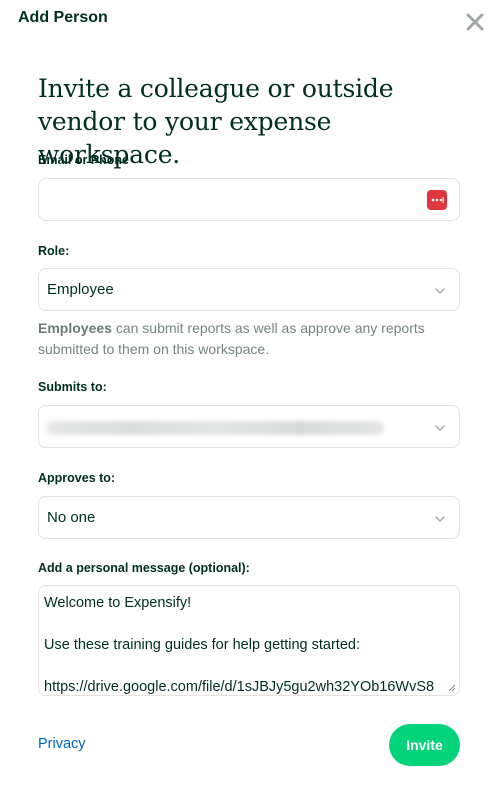 Image resolution: width=493 pixels, height=792 pixels. Describe the element at coordinates (249, 199) in the screenshot. I see `email-field` at that location.